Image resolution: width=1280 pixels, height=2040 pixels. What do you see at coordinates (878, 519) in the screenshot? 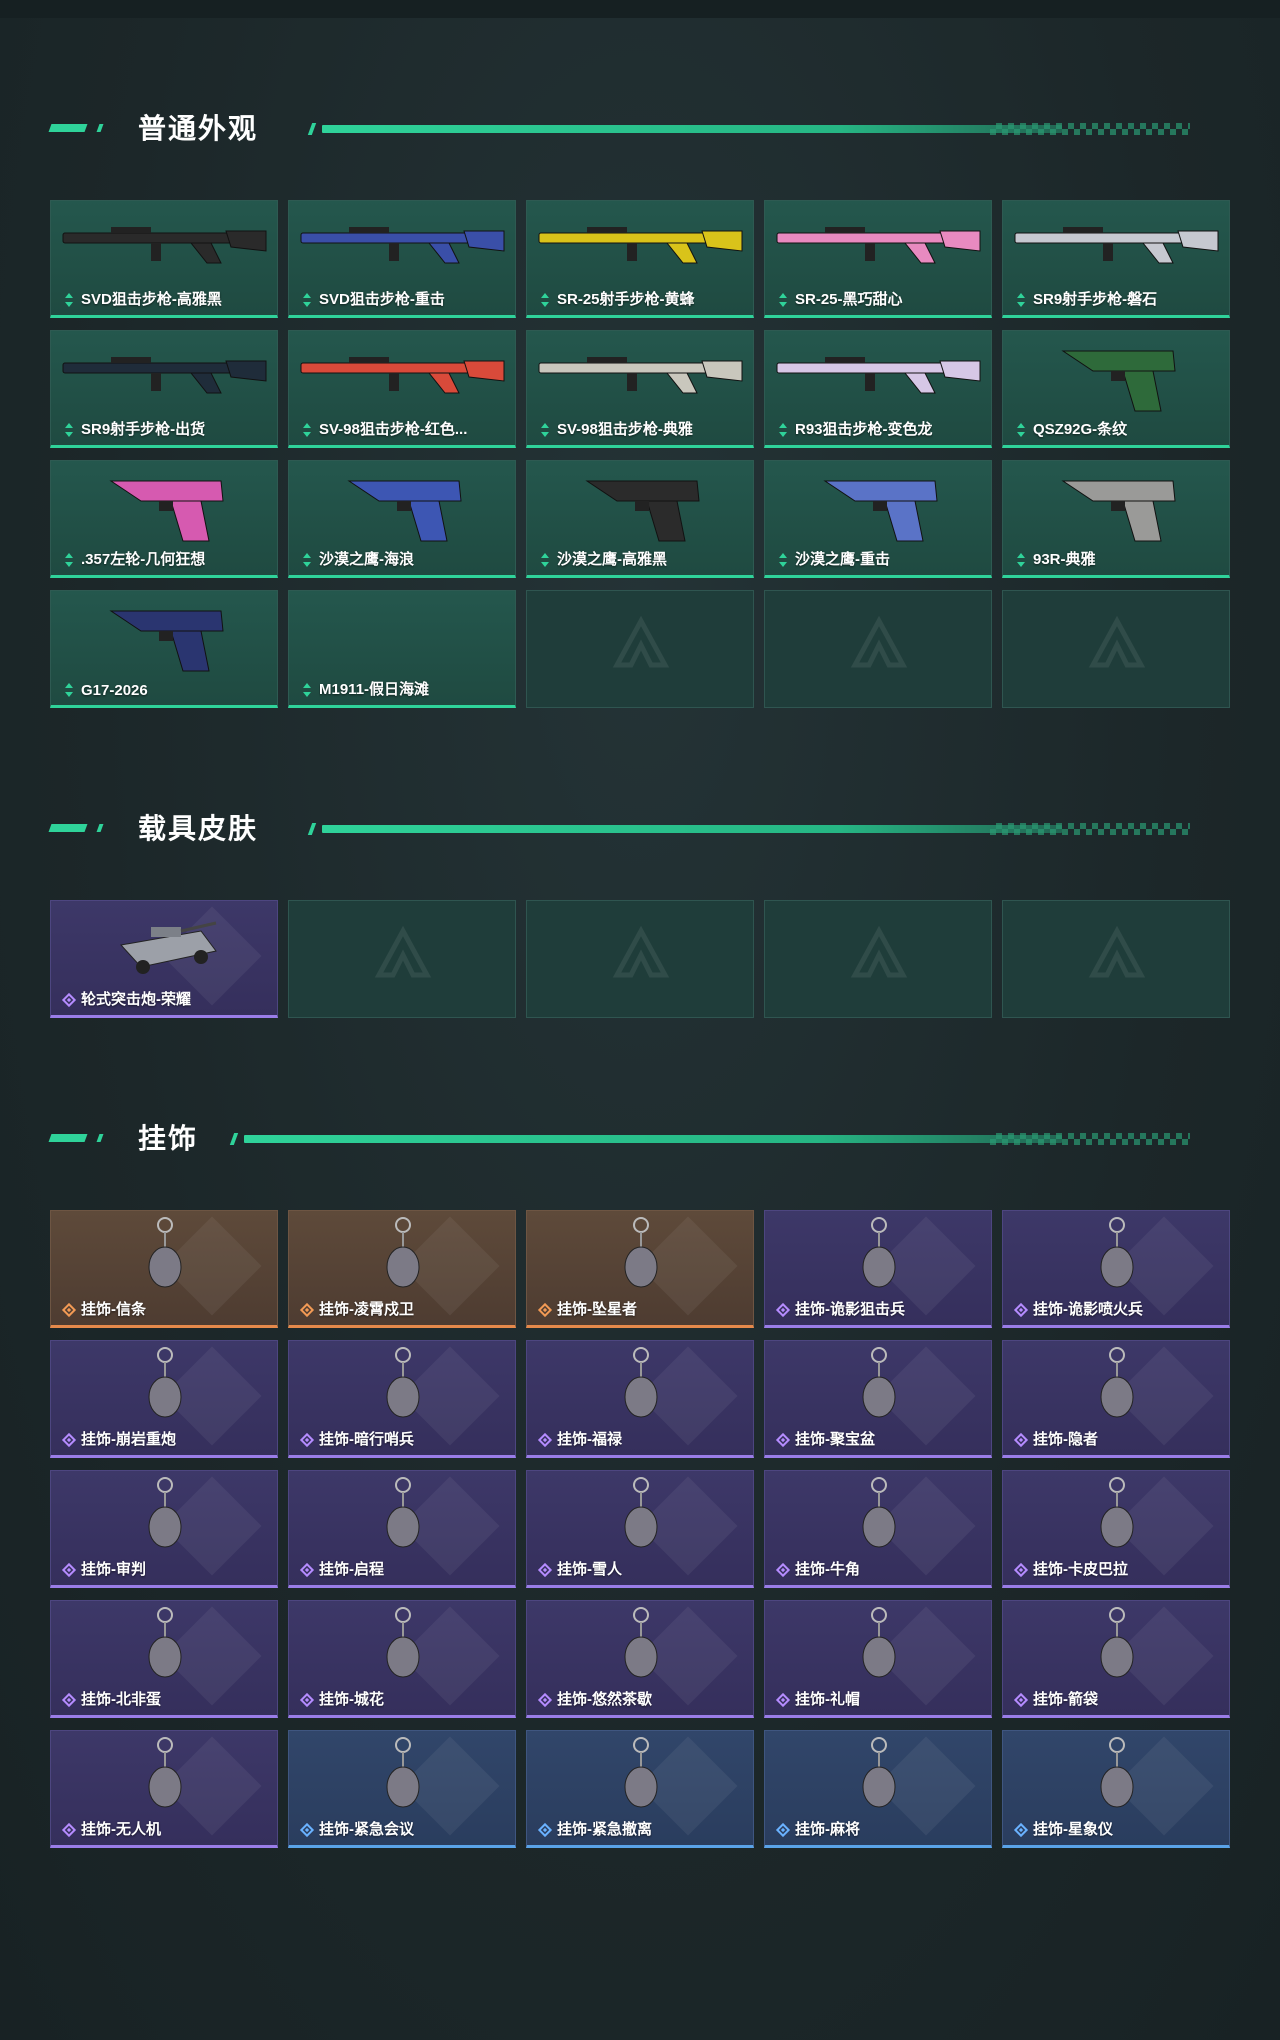
I see `item-card: 沙漠之鹰-重击` at bounding box center [878, 519].